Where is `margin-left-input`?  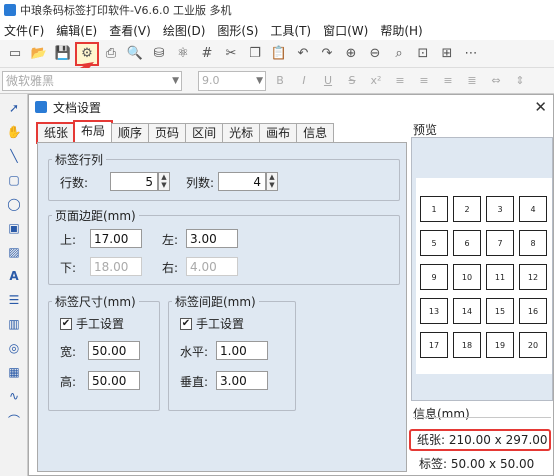
margin-left-input is located at coordinates (212, 238).